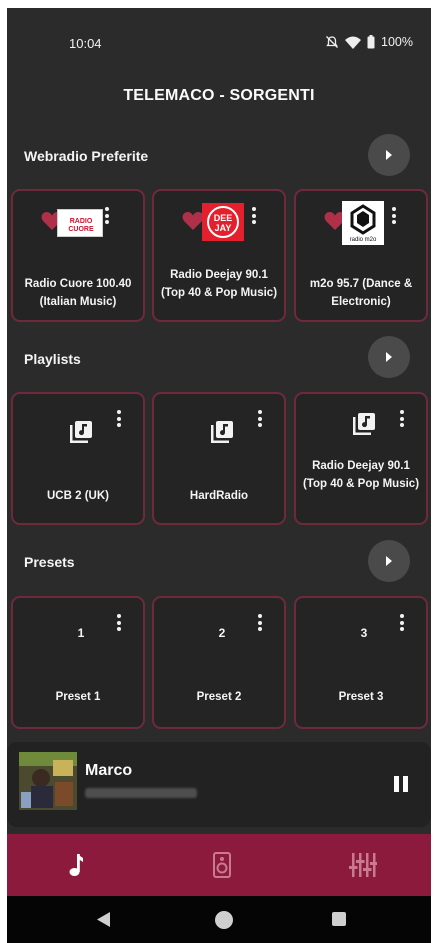 The image size is (436, 943). I want to click on battery-icon, so click(371, 42).